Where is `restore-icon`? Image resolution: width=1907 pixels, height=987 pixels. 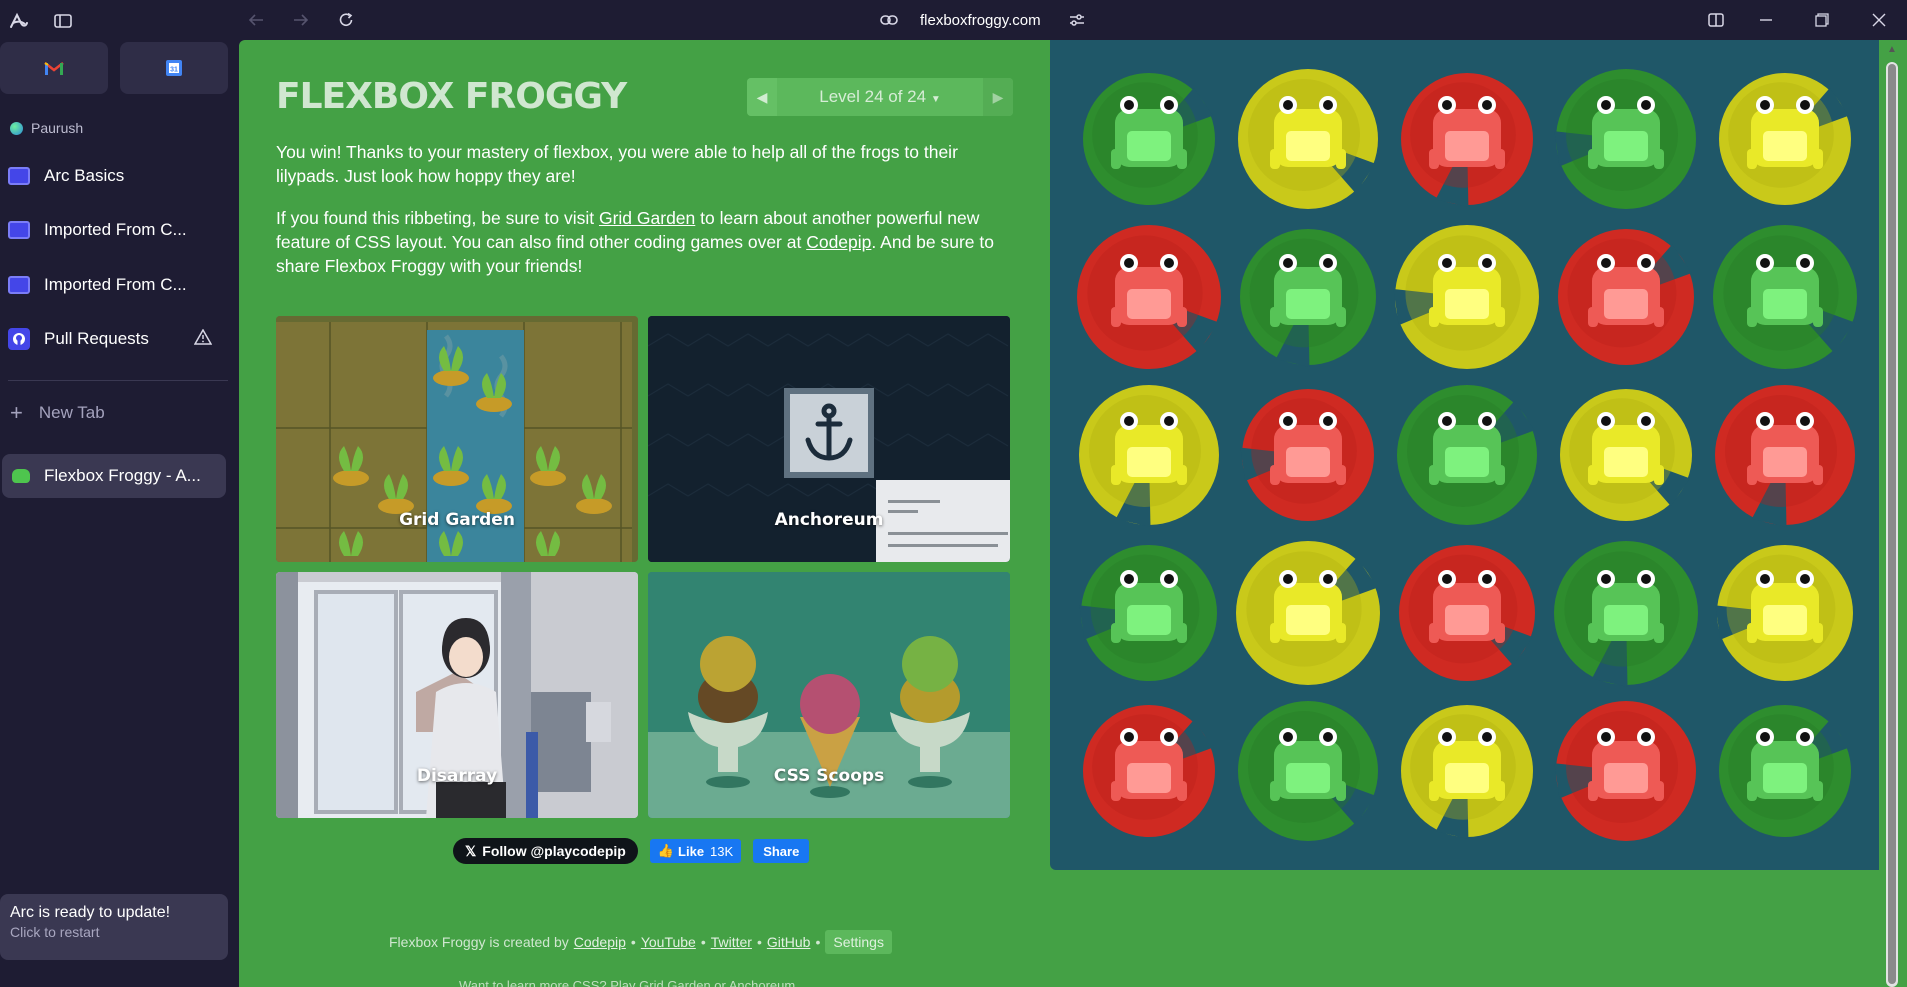
restore-icon is located at coordinates (1822, 20).